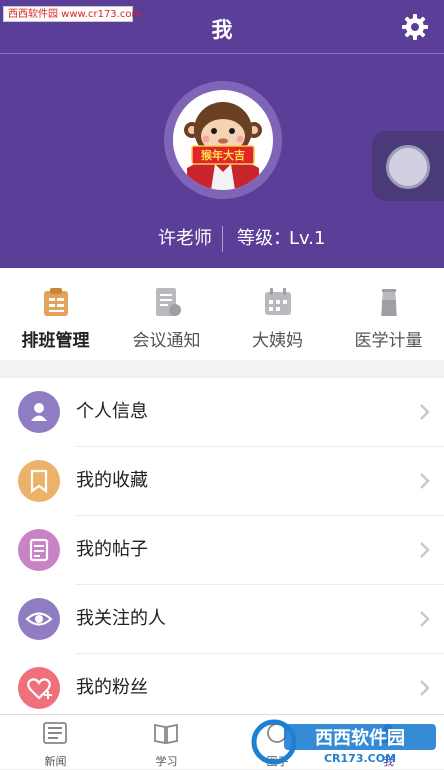  I want to click on user-info-divider, so click(222, 239).